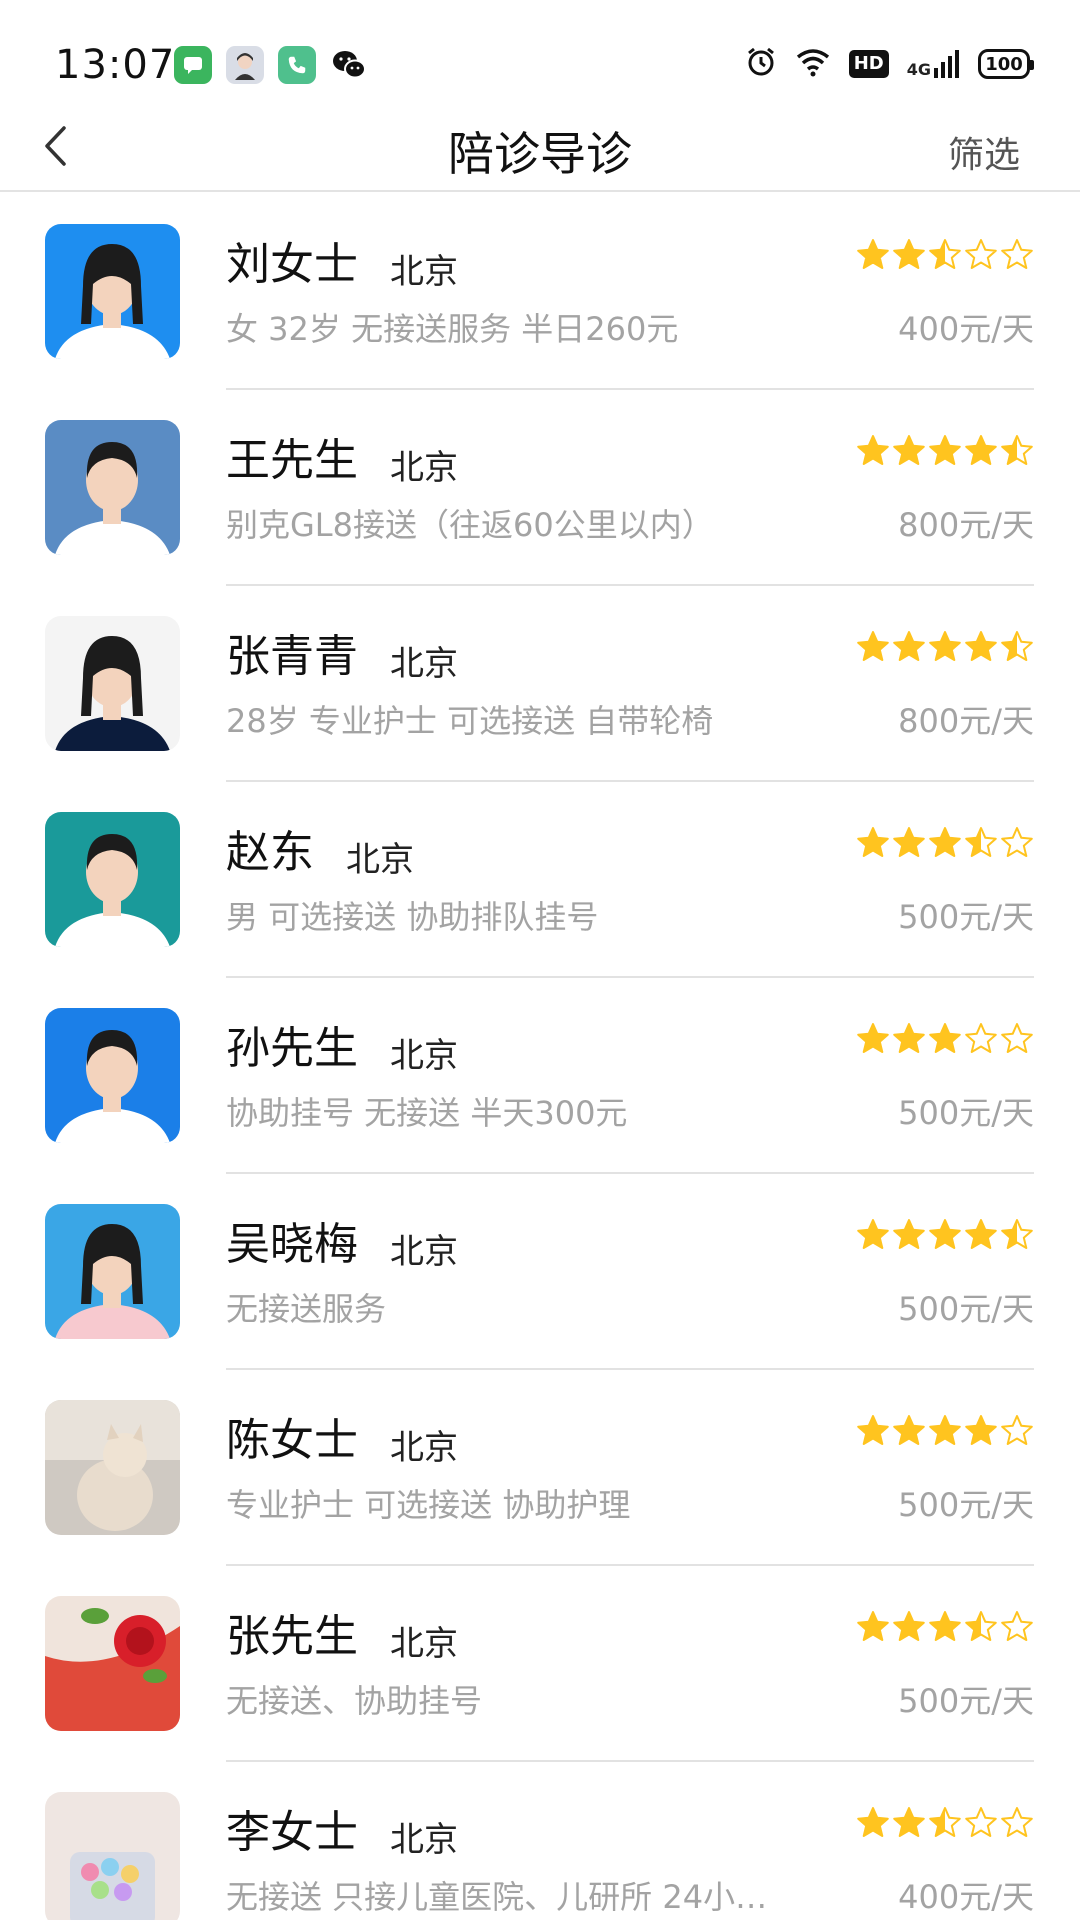 The height and width of the screenshot is (1920, 1080). What do you see at coordinates (918, 69) in the screenshot?
I see `network-type-label: 4G` at bounding box center [918, 69].